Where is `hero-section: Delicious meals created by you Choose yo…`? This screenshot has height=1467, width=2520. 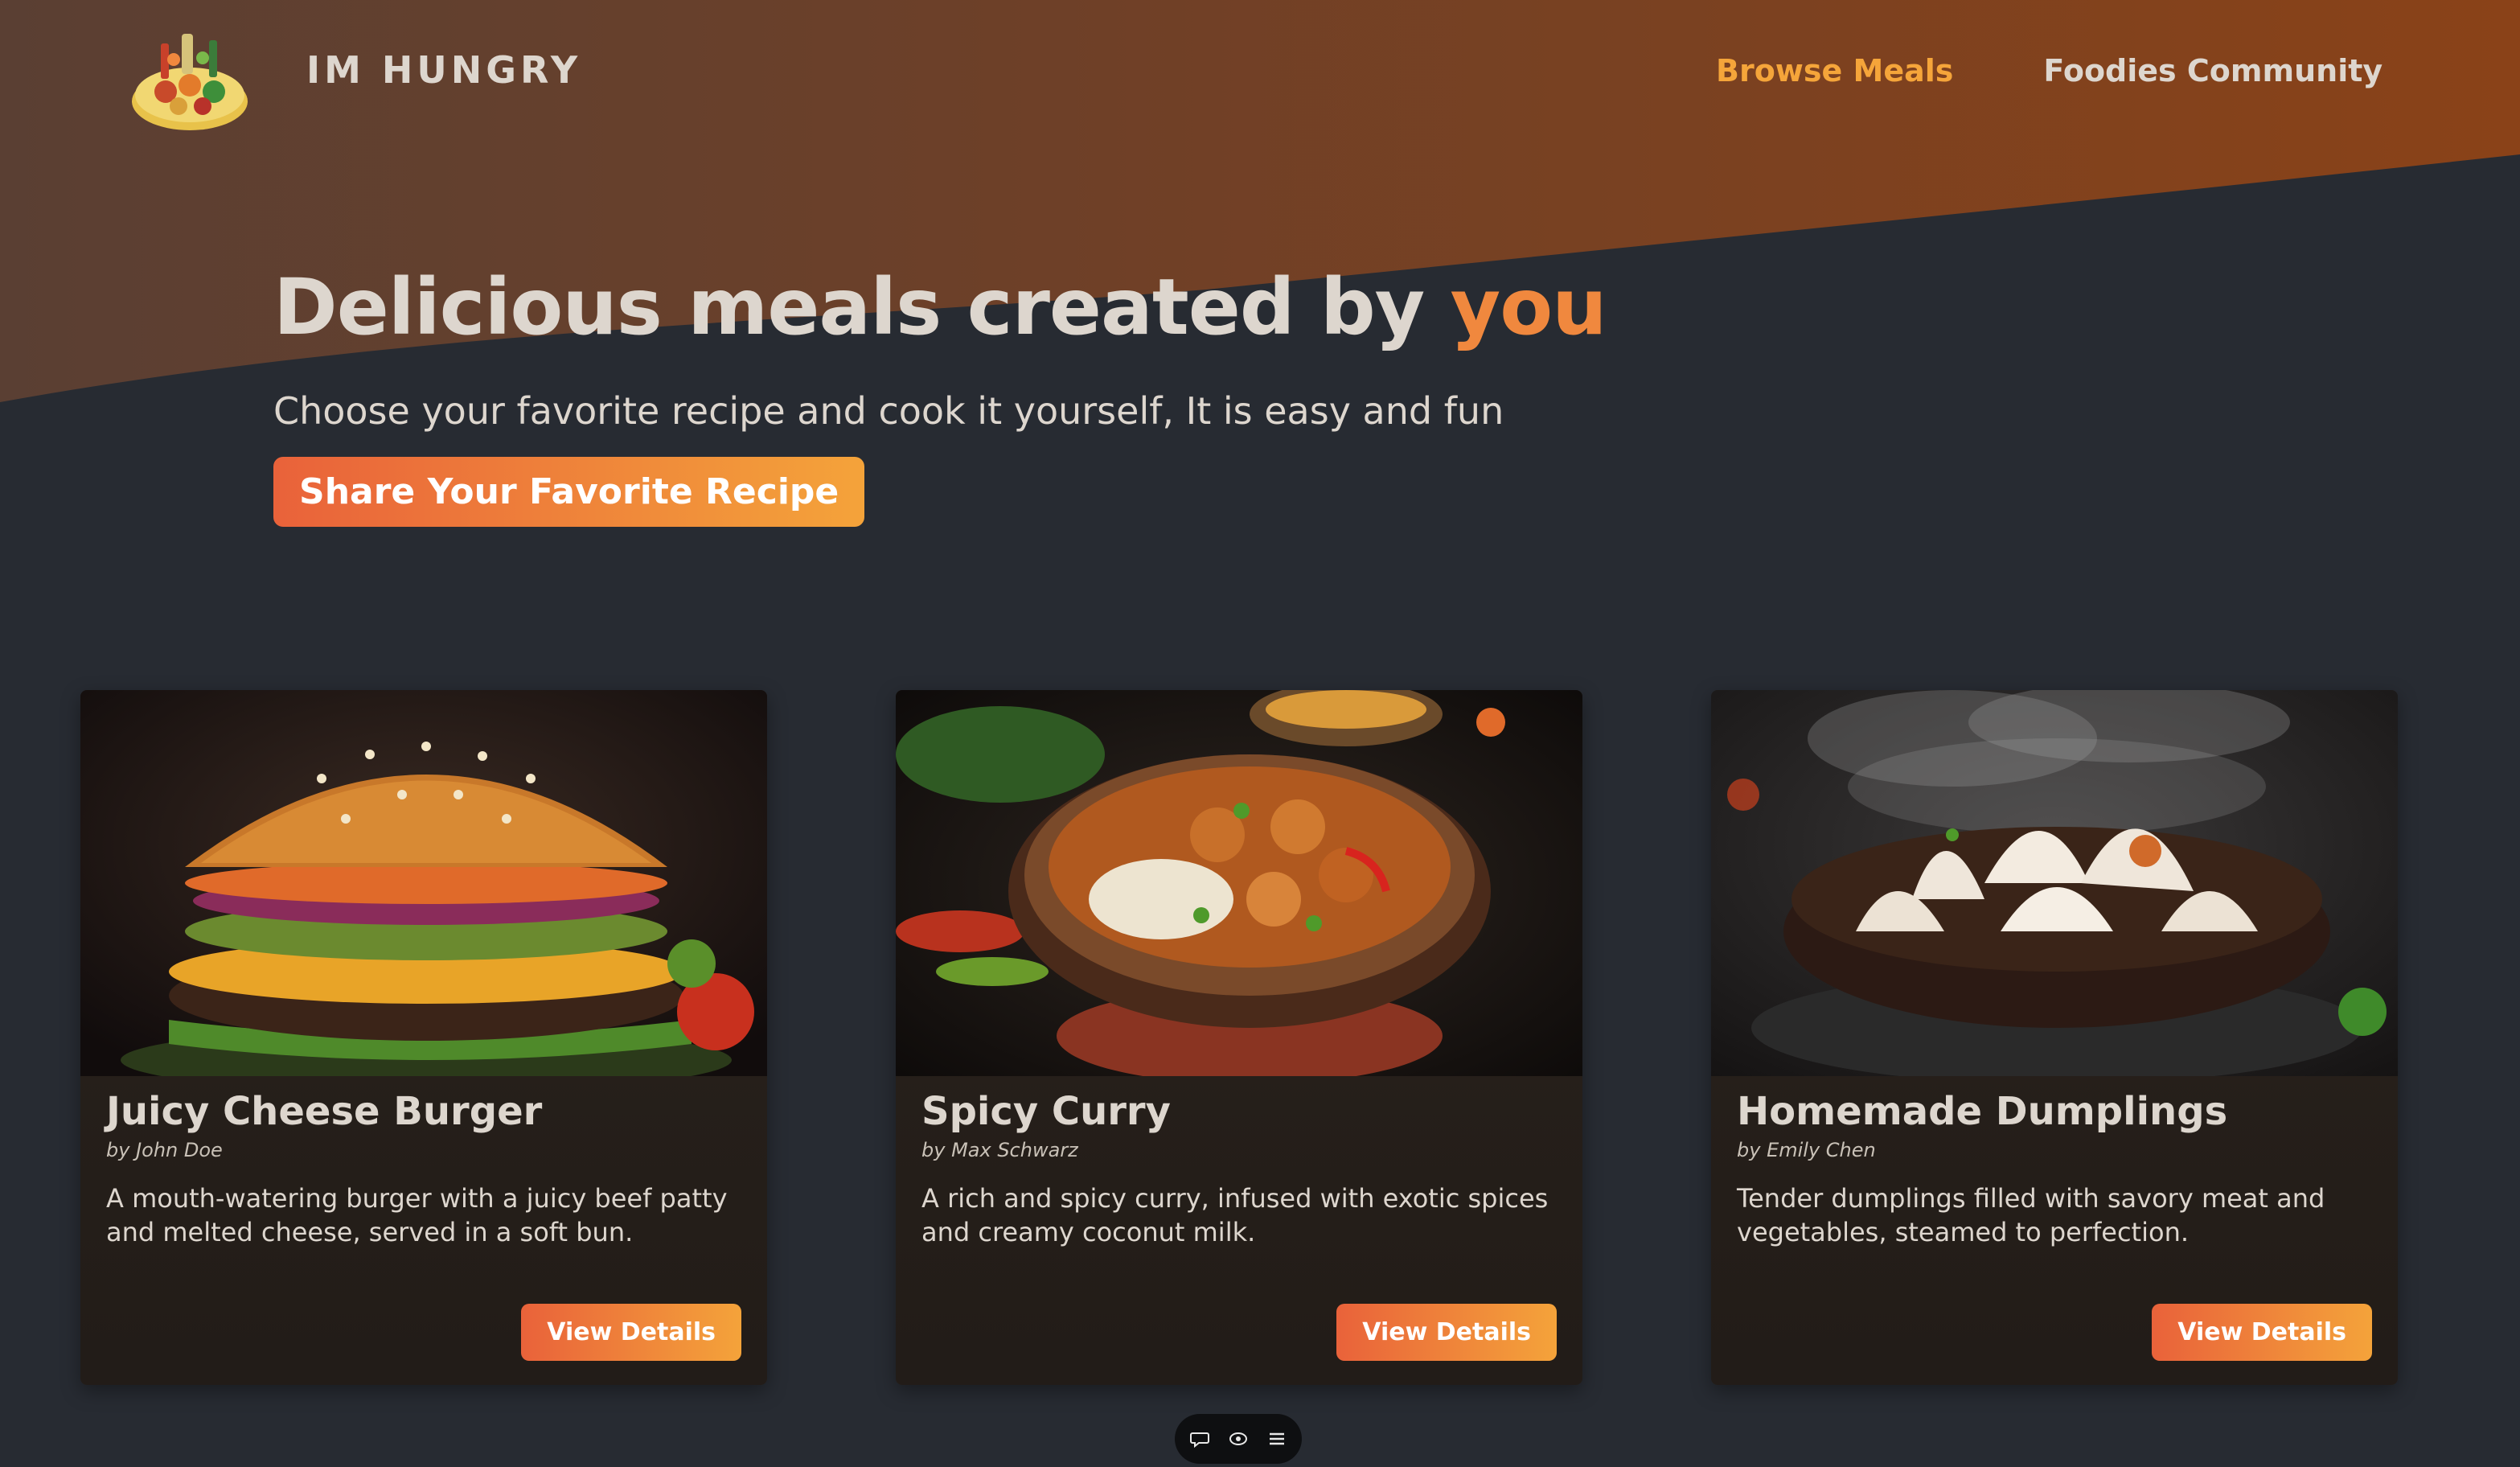 hero-section: Delicious meals created by you Choose yo… is located at coordinates (940, 396).